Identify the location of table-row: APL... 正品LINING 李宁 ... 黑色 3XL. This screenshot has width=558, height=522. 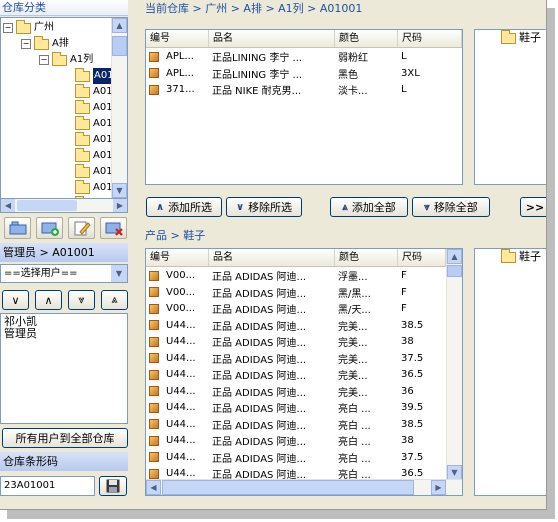
(304, 73).